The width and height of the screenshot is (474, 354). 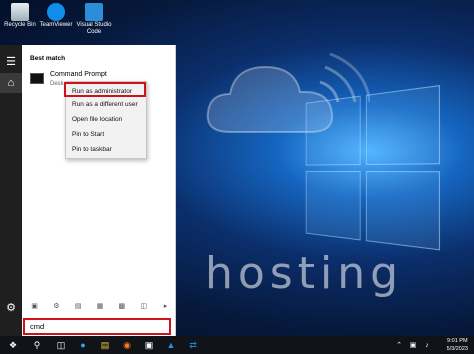 What do you see at coordinates (127, 345) in the screenshot?
I see `firefox-icon: ◉` at bounding box center [127, 345].